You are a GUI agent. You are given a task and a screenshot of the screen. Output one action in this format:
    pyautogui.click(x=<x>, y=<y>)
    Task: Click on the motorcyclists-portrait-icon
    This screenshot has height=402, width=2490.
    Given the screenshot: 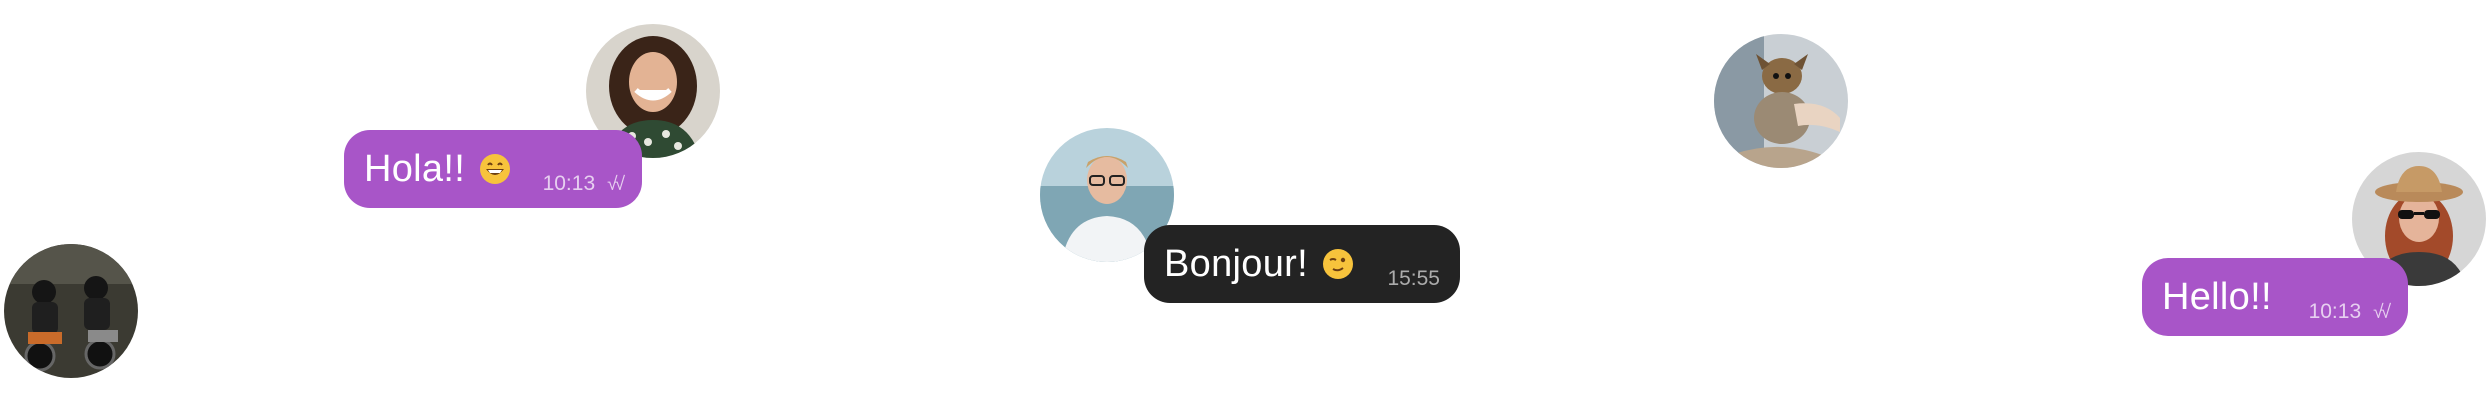 What is the action you would take?
    pyautogui.click(x=71, y=311)
    